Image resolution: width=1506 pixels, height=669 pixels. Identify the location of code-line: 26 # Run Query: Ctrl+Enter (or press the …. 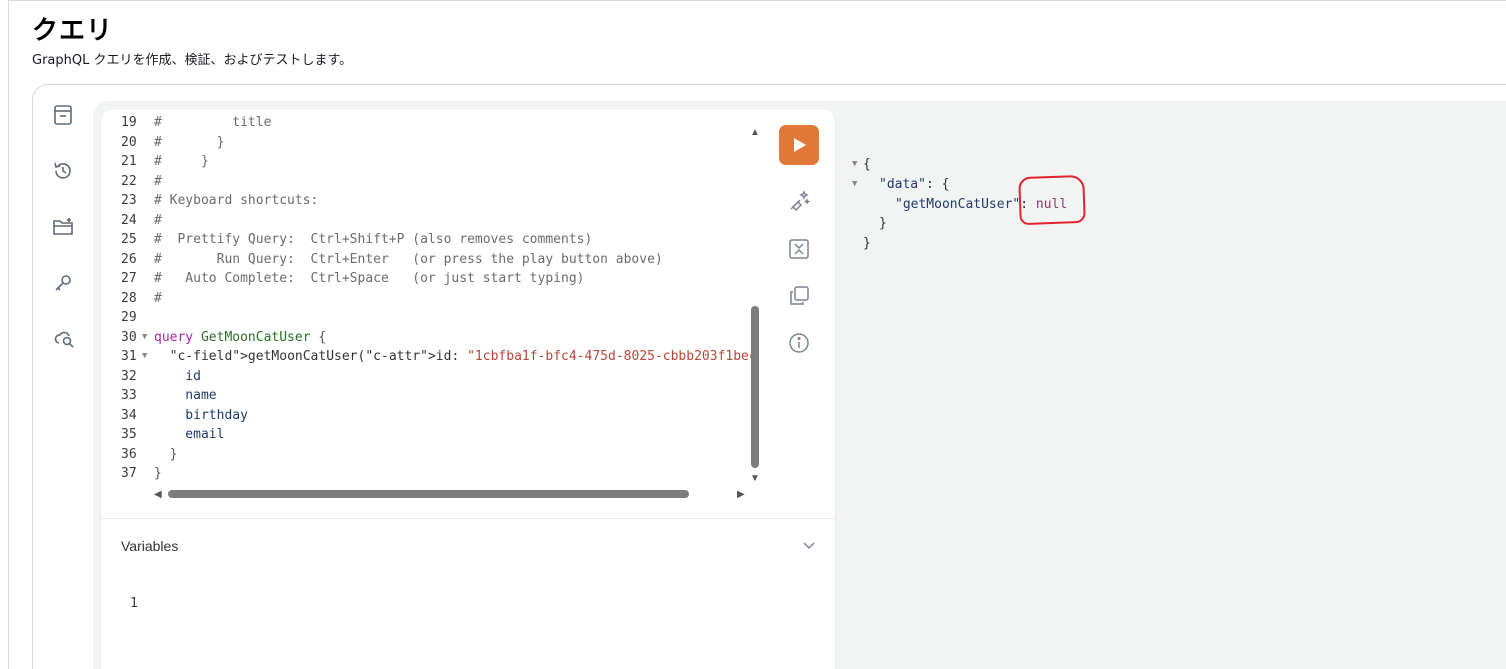
(426, 260).